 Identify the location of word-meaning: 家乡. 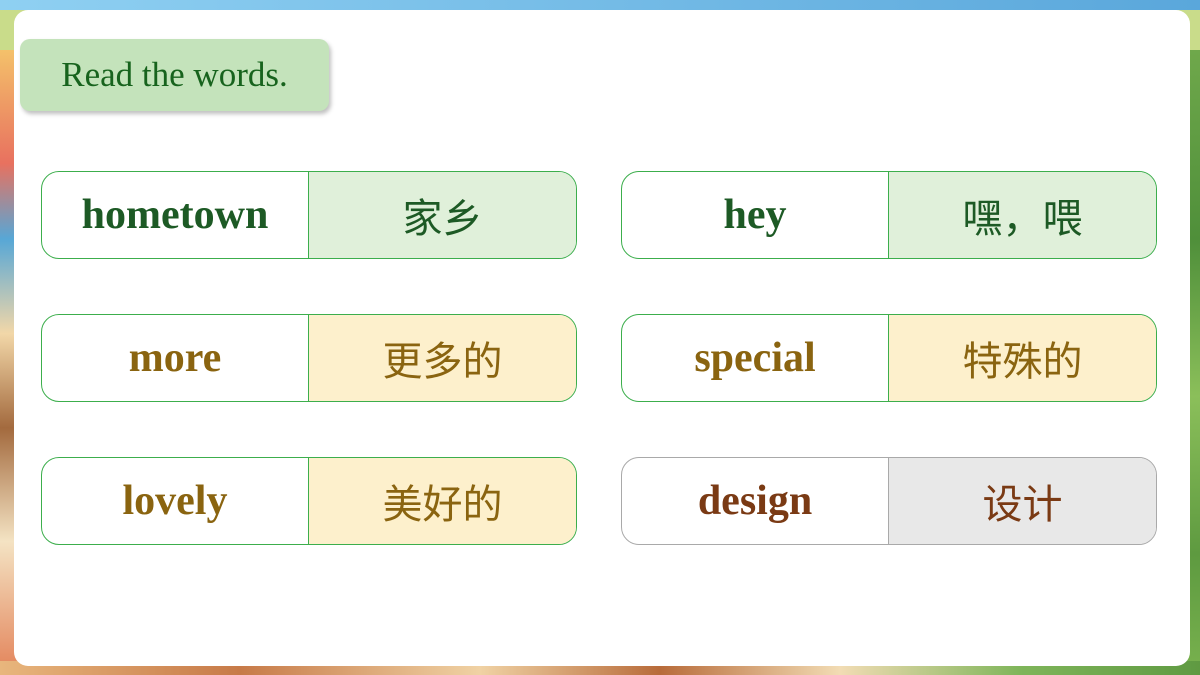
(442, 215).